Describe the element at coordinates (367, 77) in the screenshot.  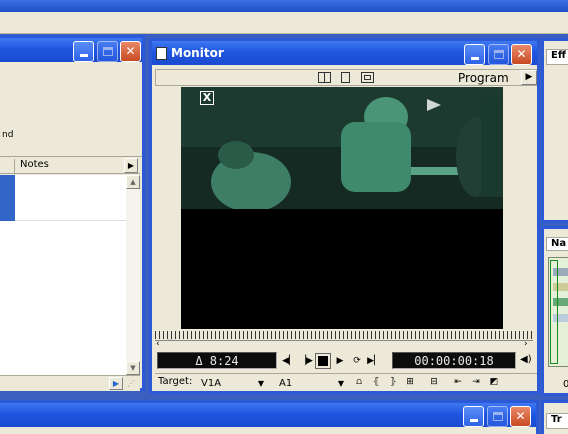
I see `trim-view-button` at that location.